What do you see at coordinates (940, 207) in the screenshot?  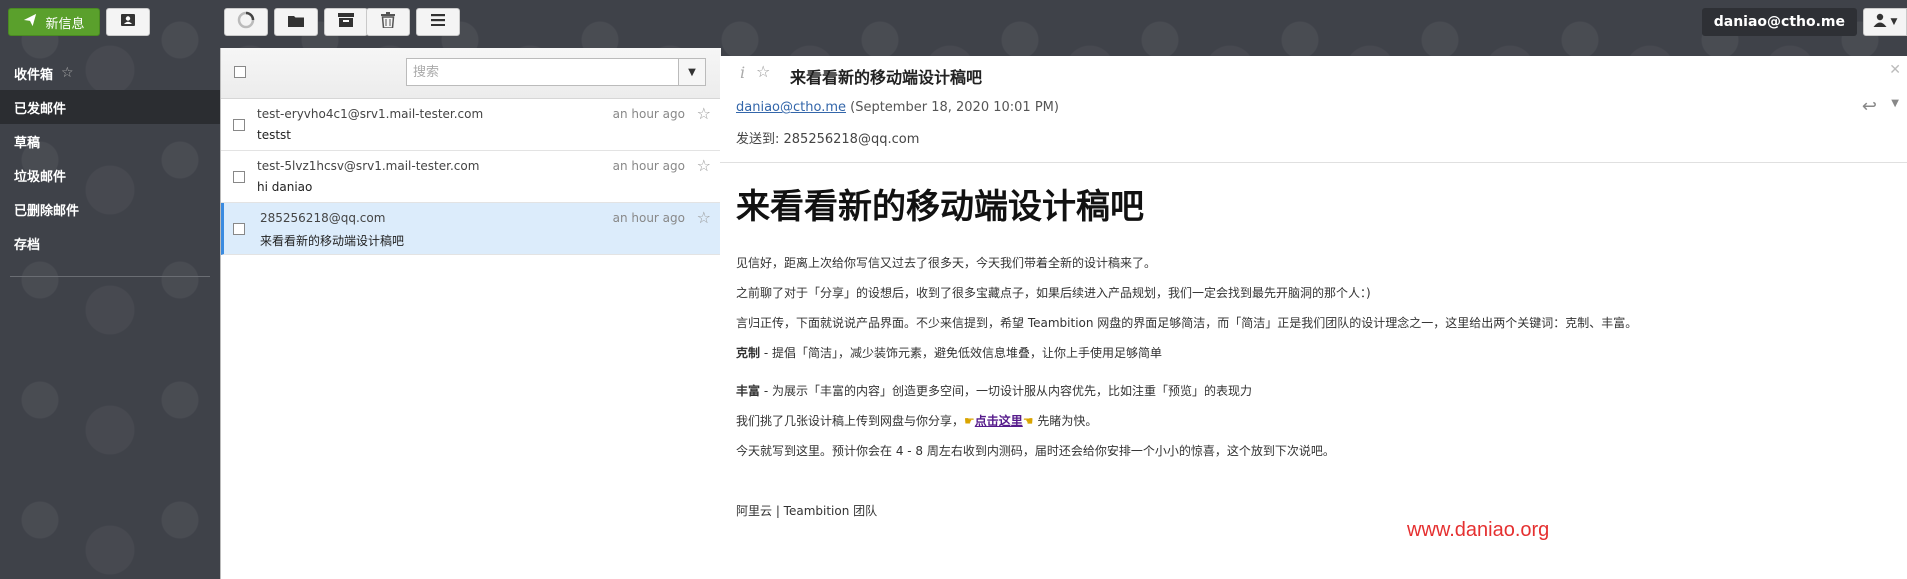 I see `body-heading: 来看看新的移动端设计稿吧` at bounding box center [940, 207].